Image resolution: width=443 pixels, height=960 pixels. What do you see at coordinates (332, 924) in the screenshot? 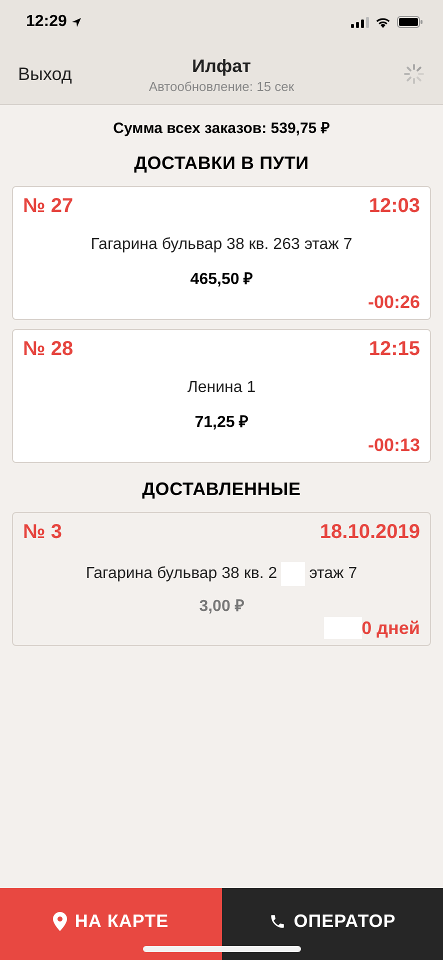
I see `operator-button: ОПЕРАТОР` at bounding box center [332, 924].